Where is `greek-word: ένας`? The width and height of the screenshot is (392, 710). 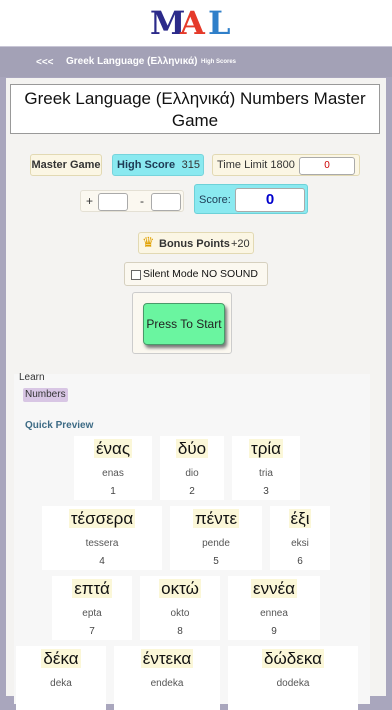
greek-word: ένας is located at coordinates (113, 448).